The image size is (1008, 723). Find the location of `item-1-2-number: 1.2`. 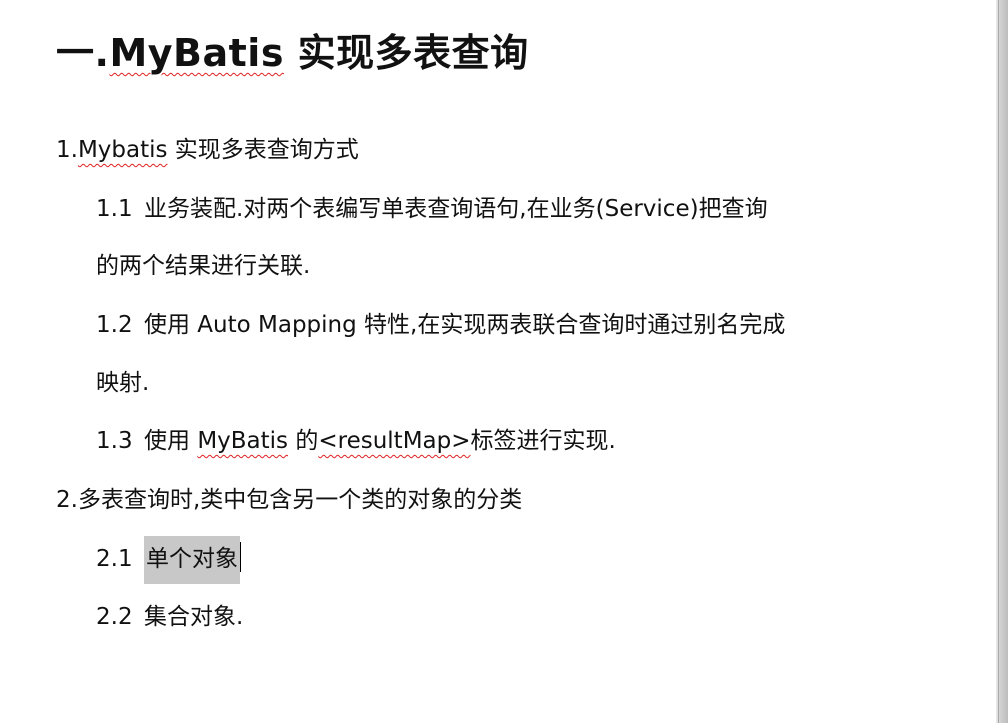

item-1-2-number: 1.2 is located at coordinates (114, 325).